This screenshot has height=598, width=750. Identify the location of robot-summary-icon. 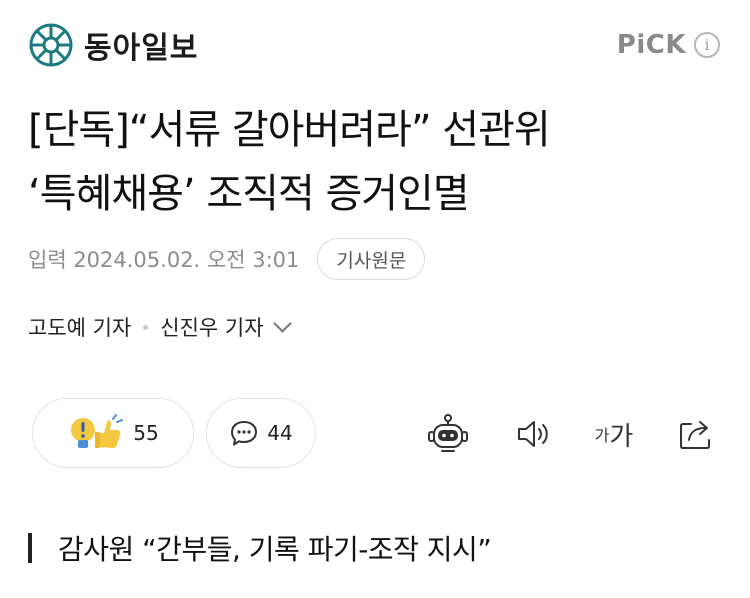
(448, 433).